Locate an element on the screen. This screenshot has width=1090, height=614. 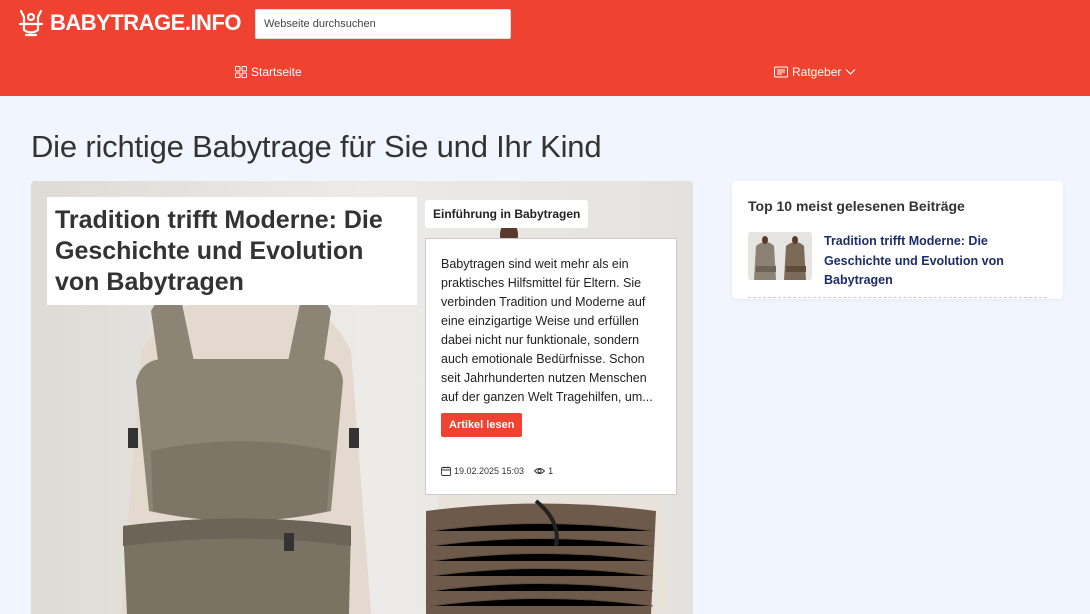
article-thumbnail is located at coordinates (780, 256).